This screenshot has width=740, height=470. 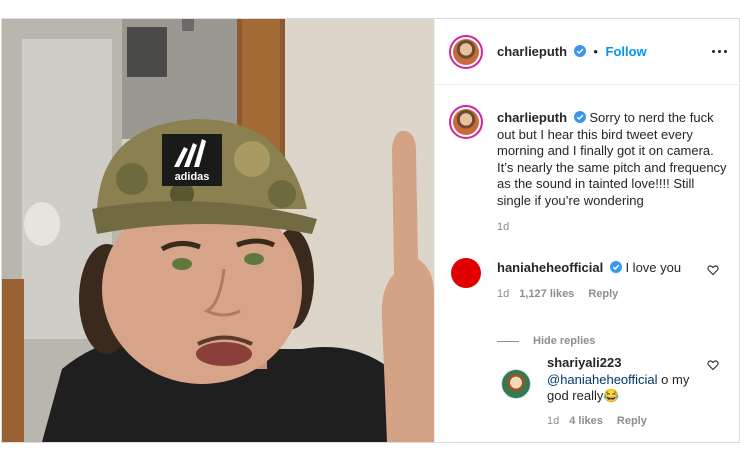 What do you see at coordinates (532, 51) in the screenshot?
I see `author-username: charlieputh` at bounding box center [532, 51].